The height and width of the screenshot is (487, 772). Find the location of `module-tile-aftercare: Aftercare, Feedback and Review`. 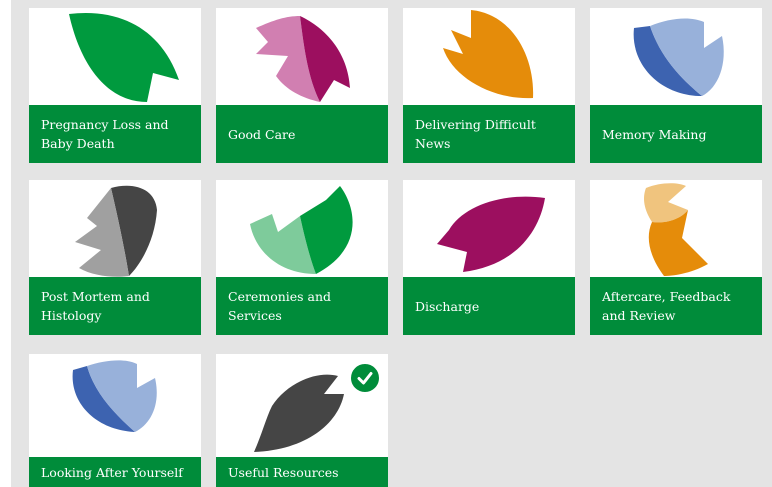

module-tile-aftercare: Aftercare, Feedback and Review is located at coordinates (676, 257).